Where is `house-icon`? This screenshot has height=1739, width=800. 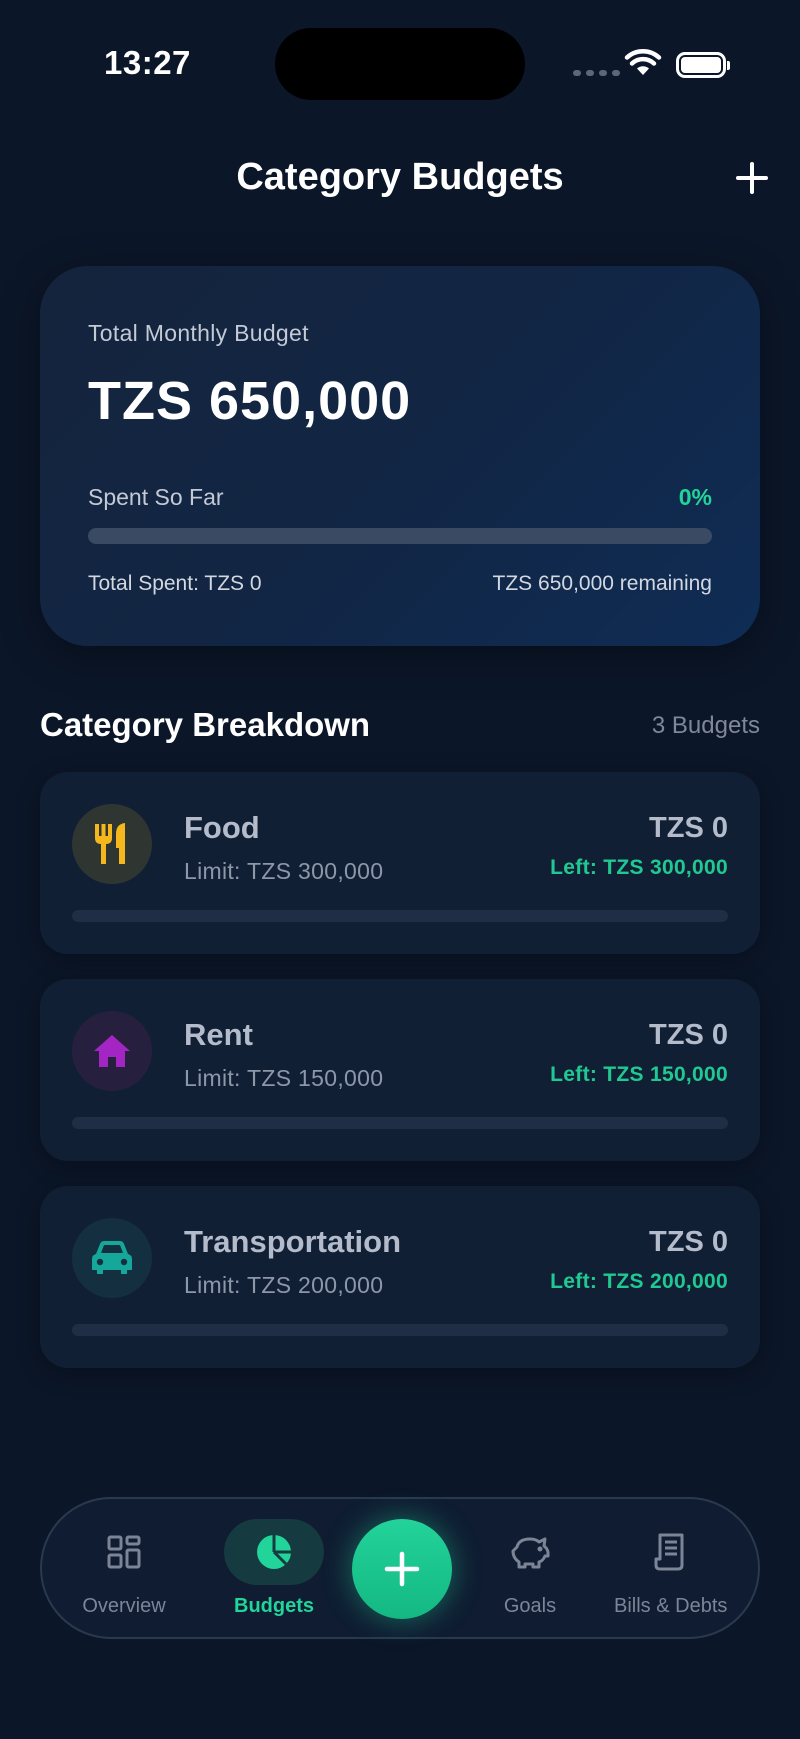 house-icon is located at coordinates (112, 1051).